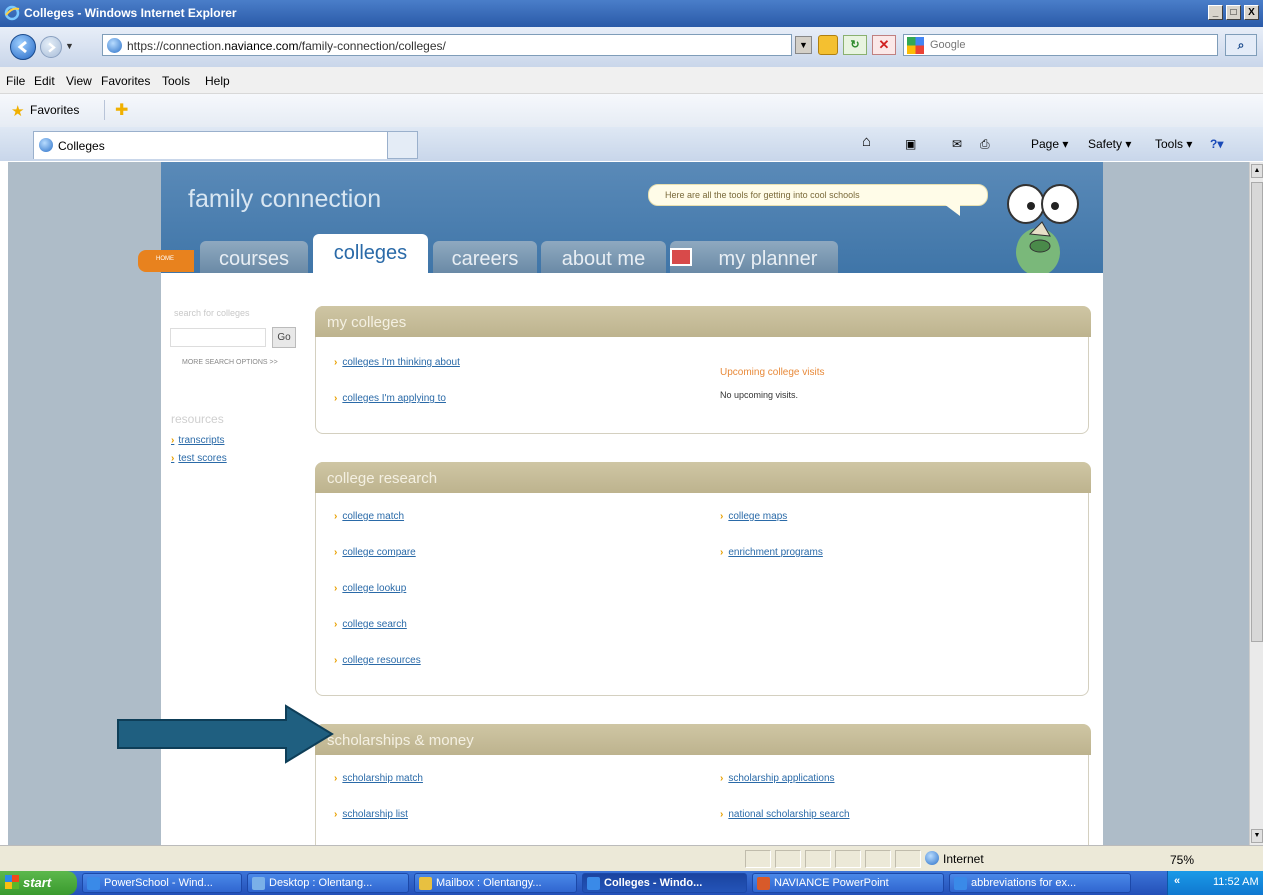  Describe the element at coordinates (197, 440) in the screenshot. I see `transcripts-link: › transcripts` at that location.